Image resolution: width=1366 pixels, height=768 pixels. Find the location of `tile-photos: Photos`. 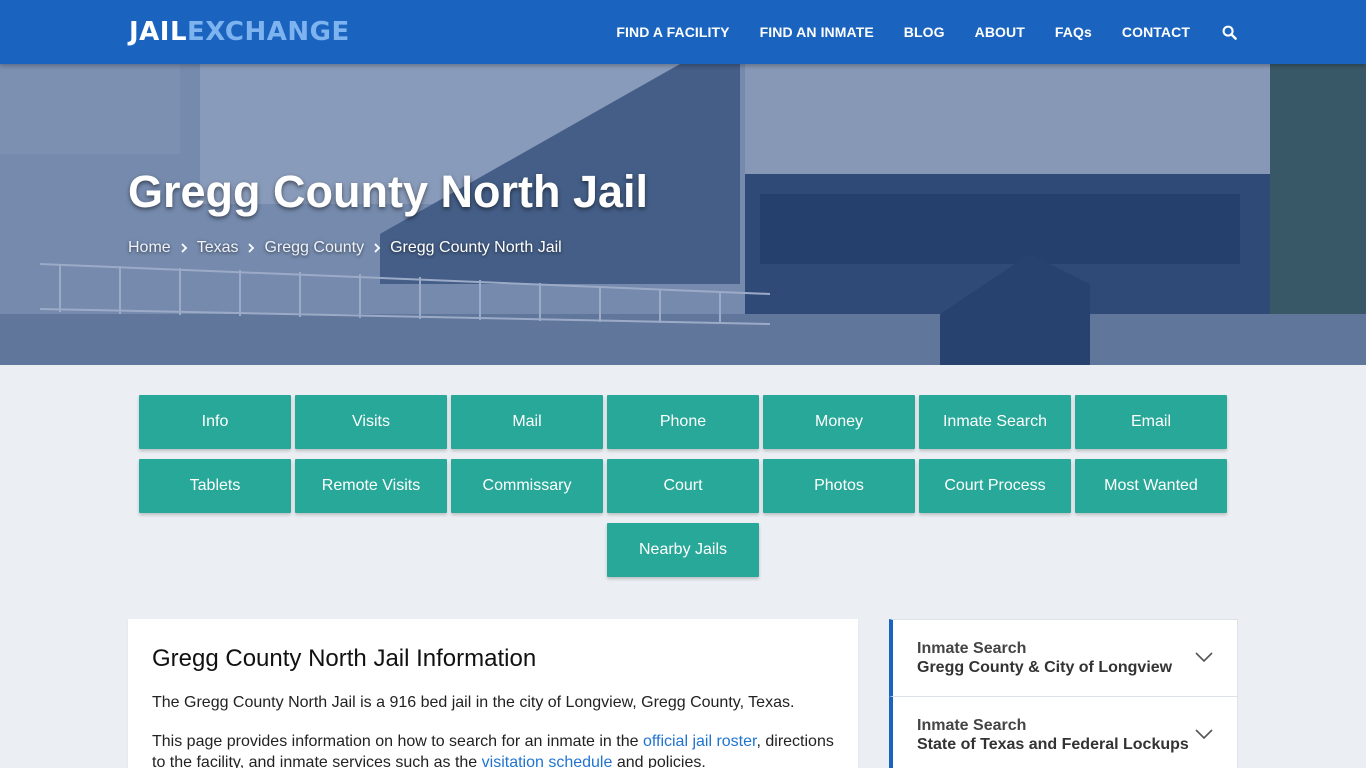

tile-photos: Photos is located at coordinates (839, 486).